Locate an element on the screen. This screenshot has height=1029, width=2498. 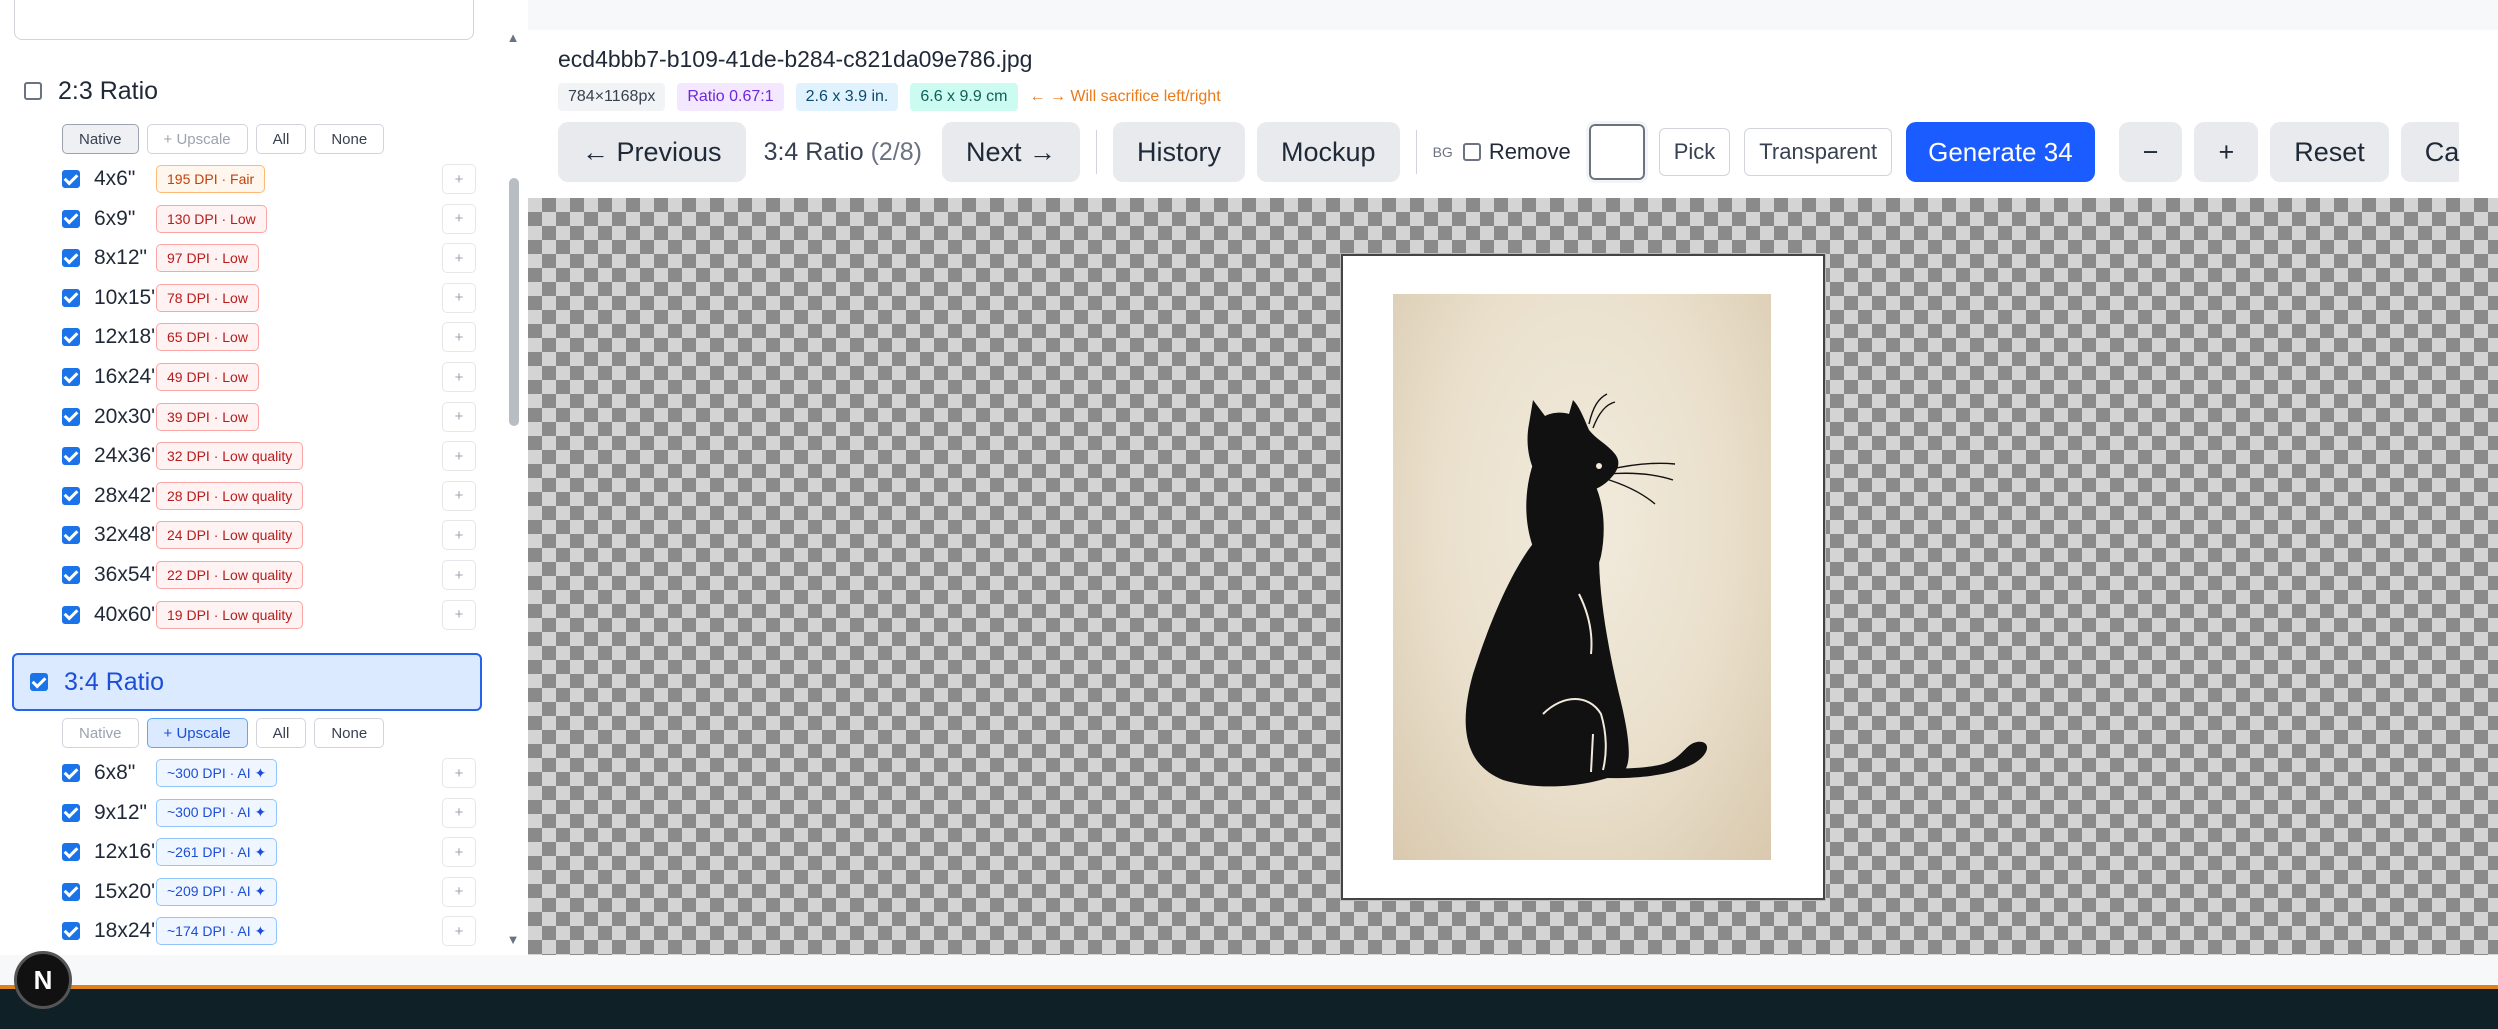
bg-color-swatch is located at coordinates (1616, 152).